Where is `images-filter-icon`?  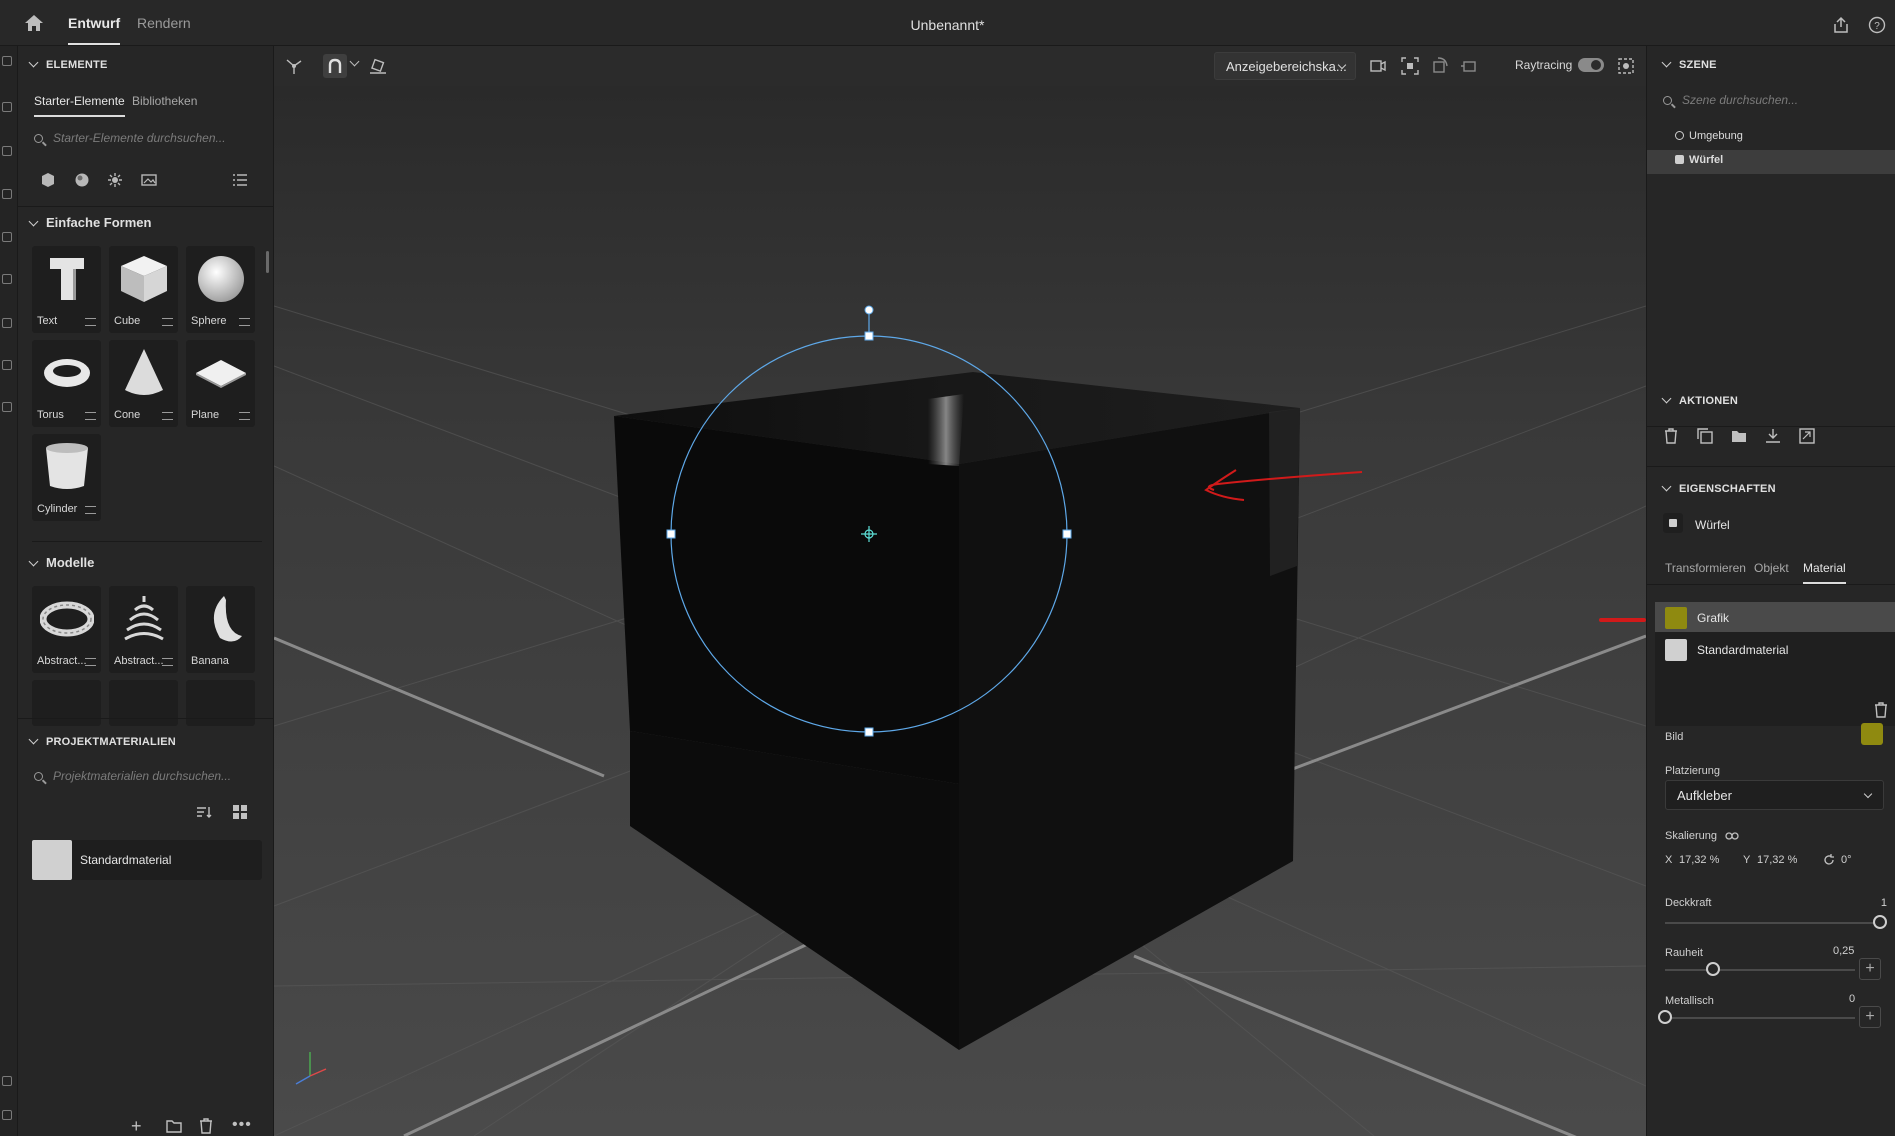
images-filter-icon is located at coordinates (149, 180).